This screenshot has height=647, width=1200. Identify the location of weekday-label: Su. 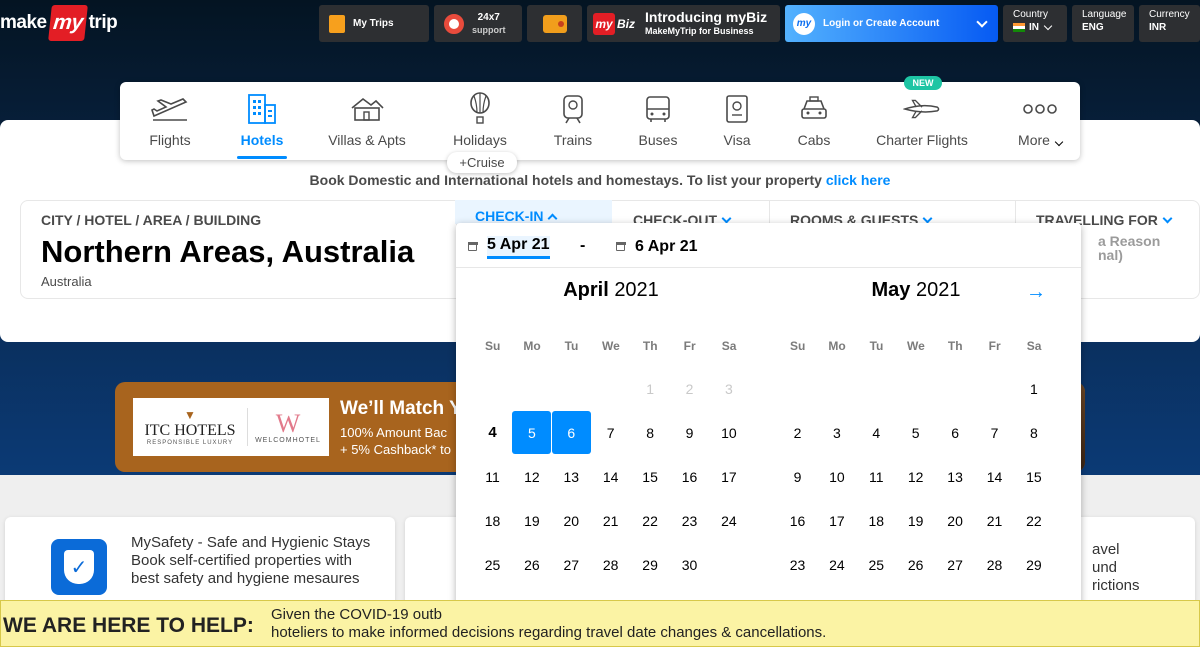
(493, 346).